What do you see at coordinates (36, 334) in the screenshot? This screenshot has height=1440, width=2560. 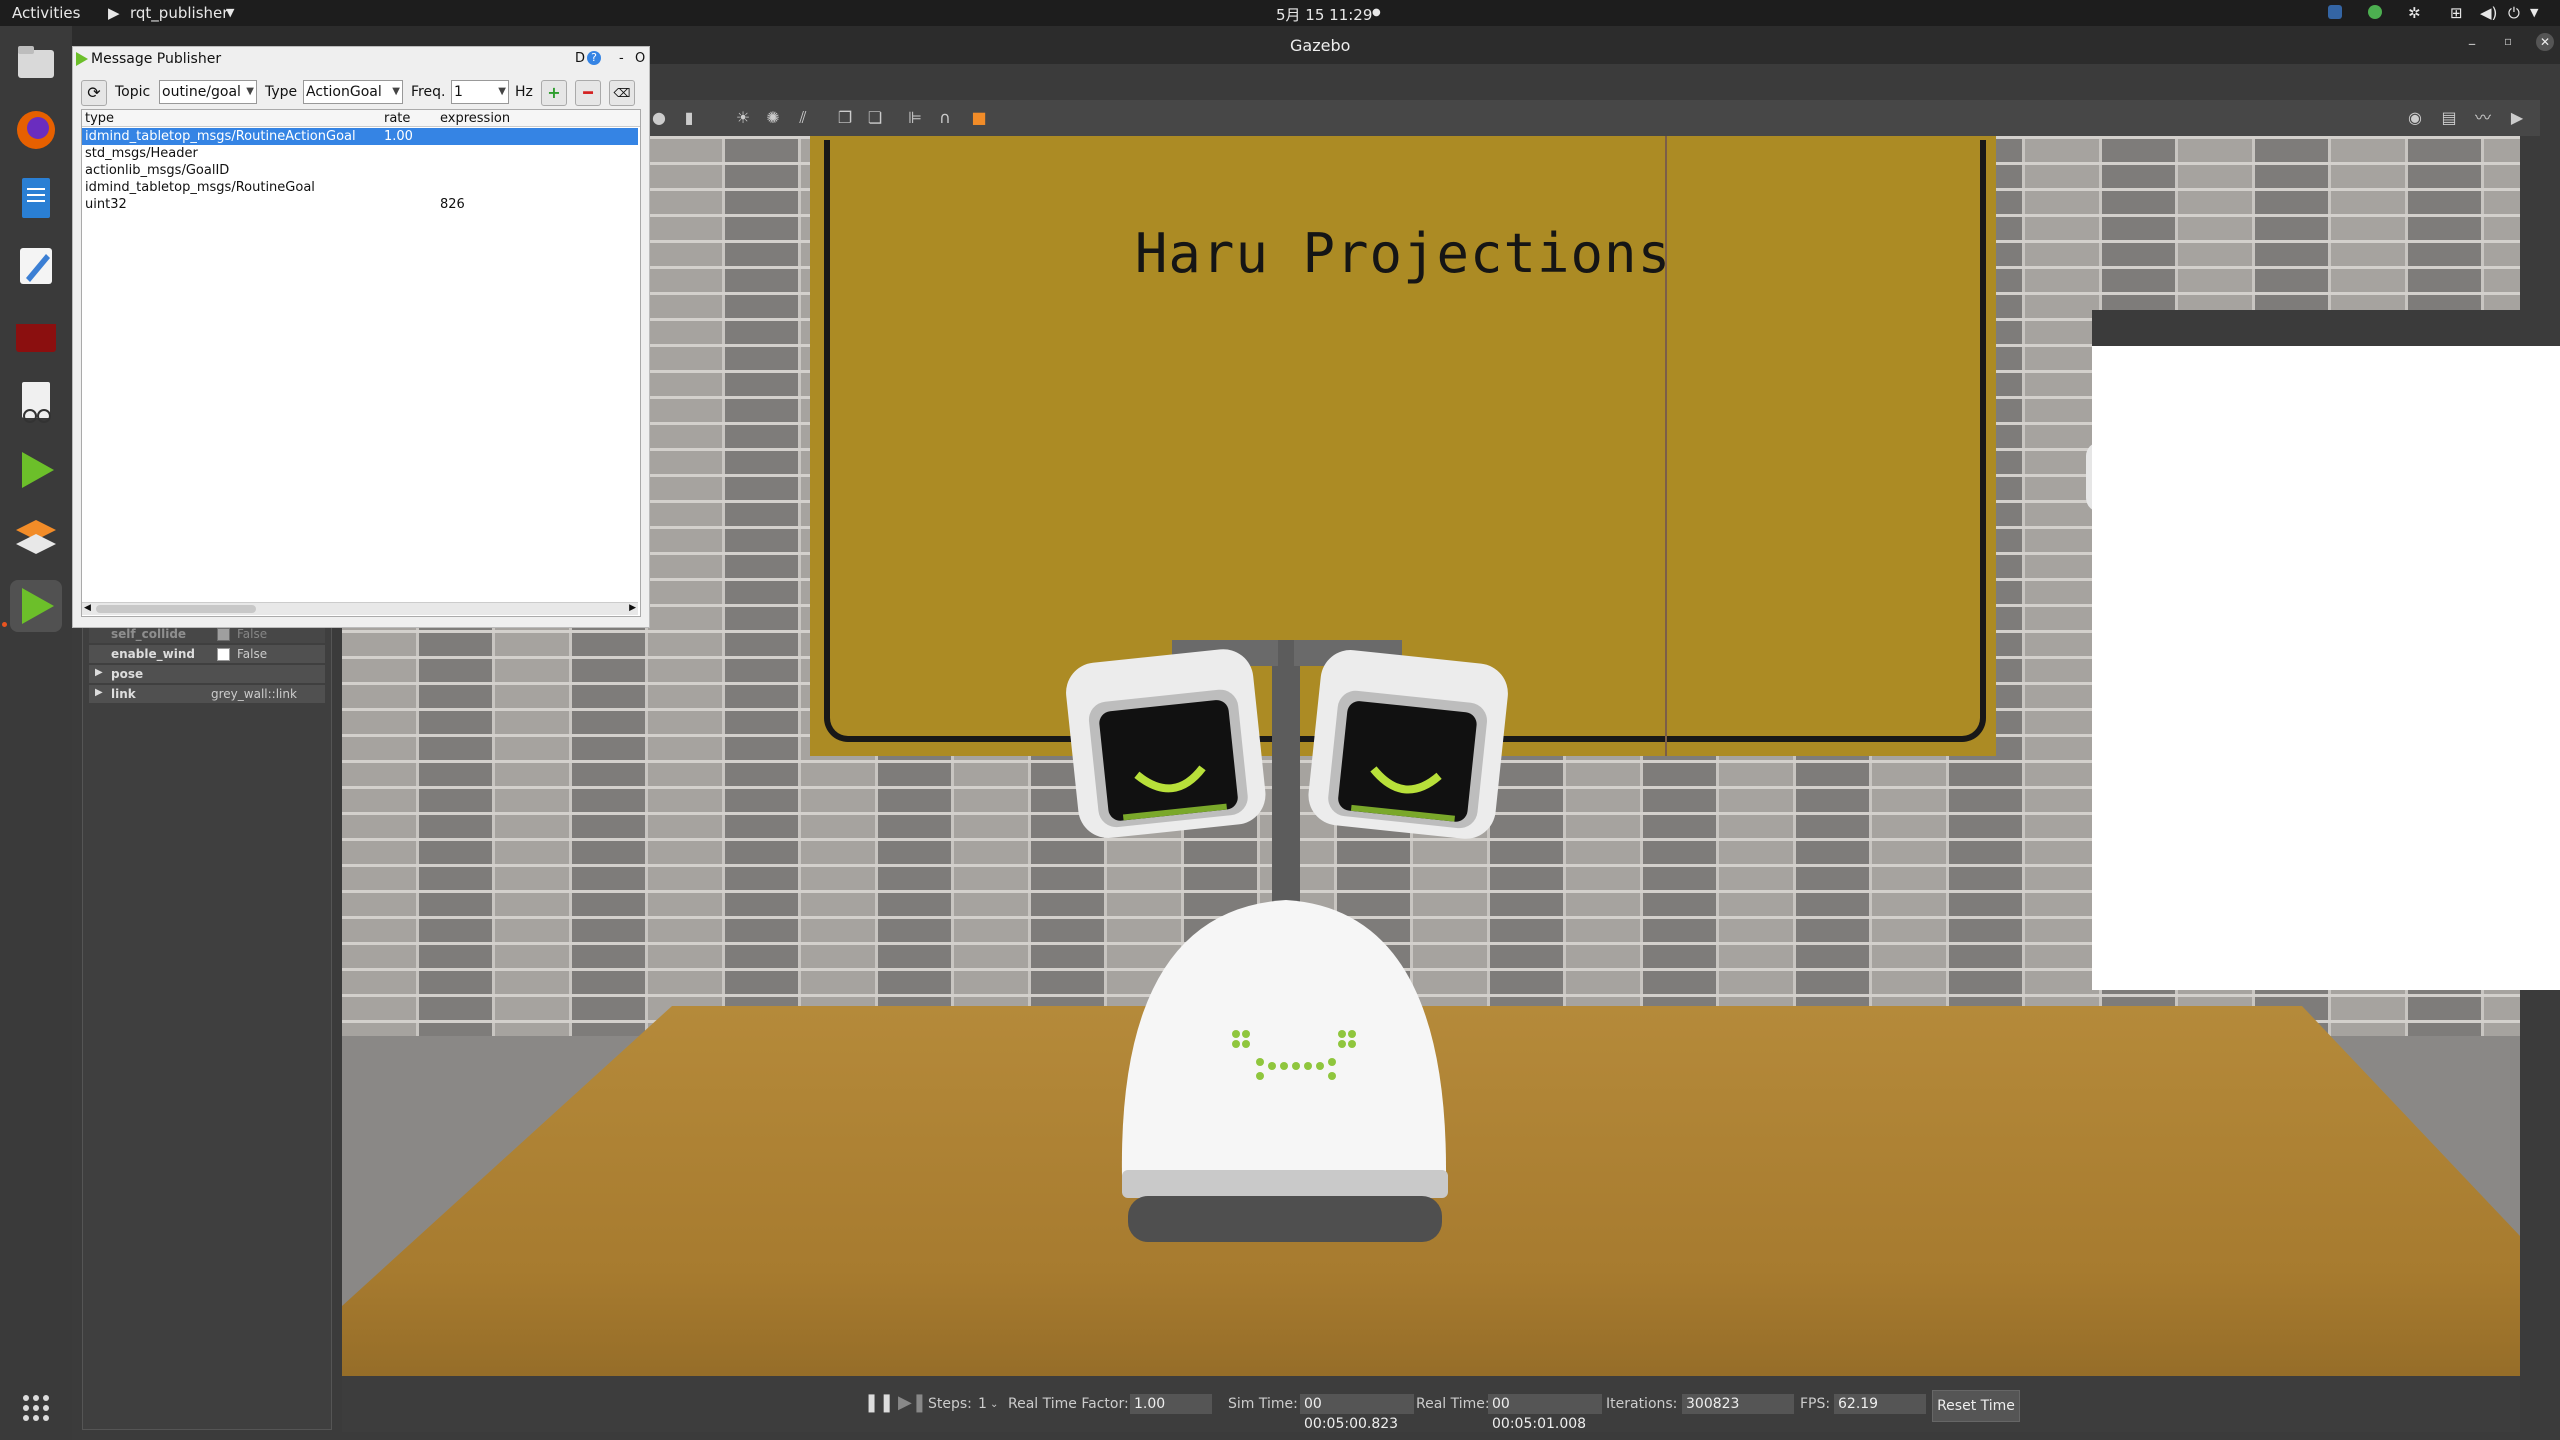 I see `terminal-icon` at bounding box center [36, 334].